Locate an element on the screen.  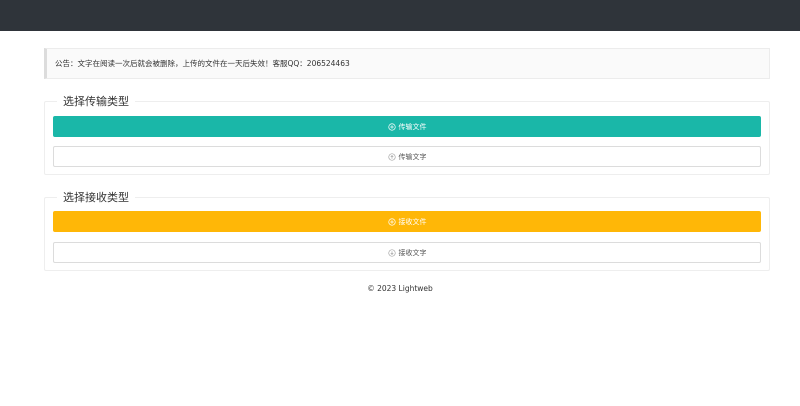
receive-text-button: 接收文字 is located at coordinates (407, 252).